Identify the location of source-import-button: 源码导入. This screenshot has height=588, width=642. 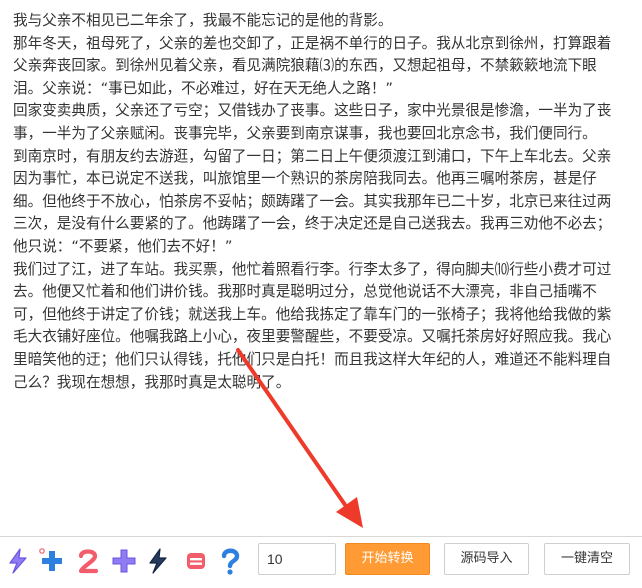
(486, 559).